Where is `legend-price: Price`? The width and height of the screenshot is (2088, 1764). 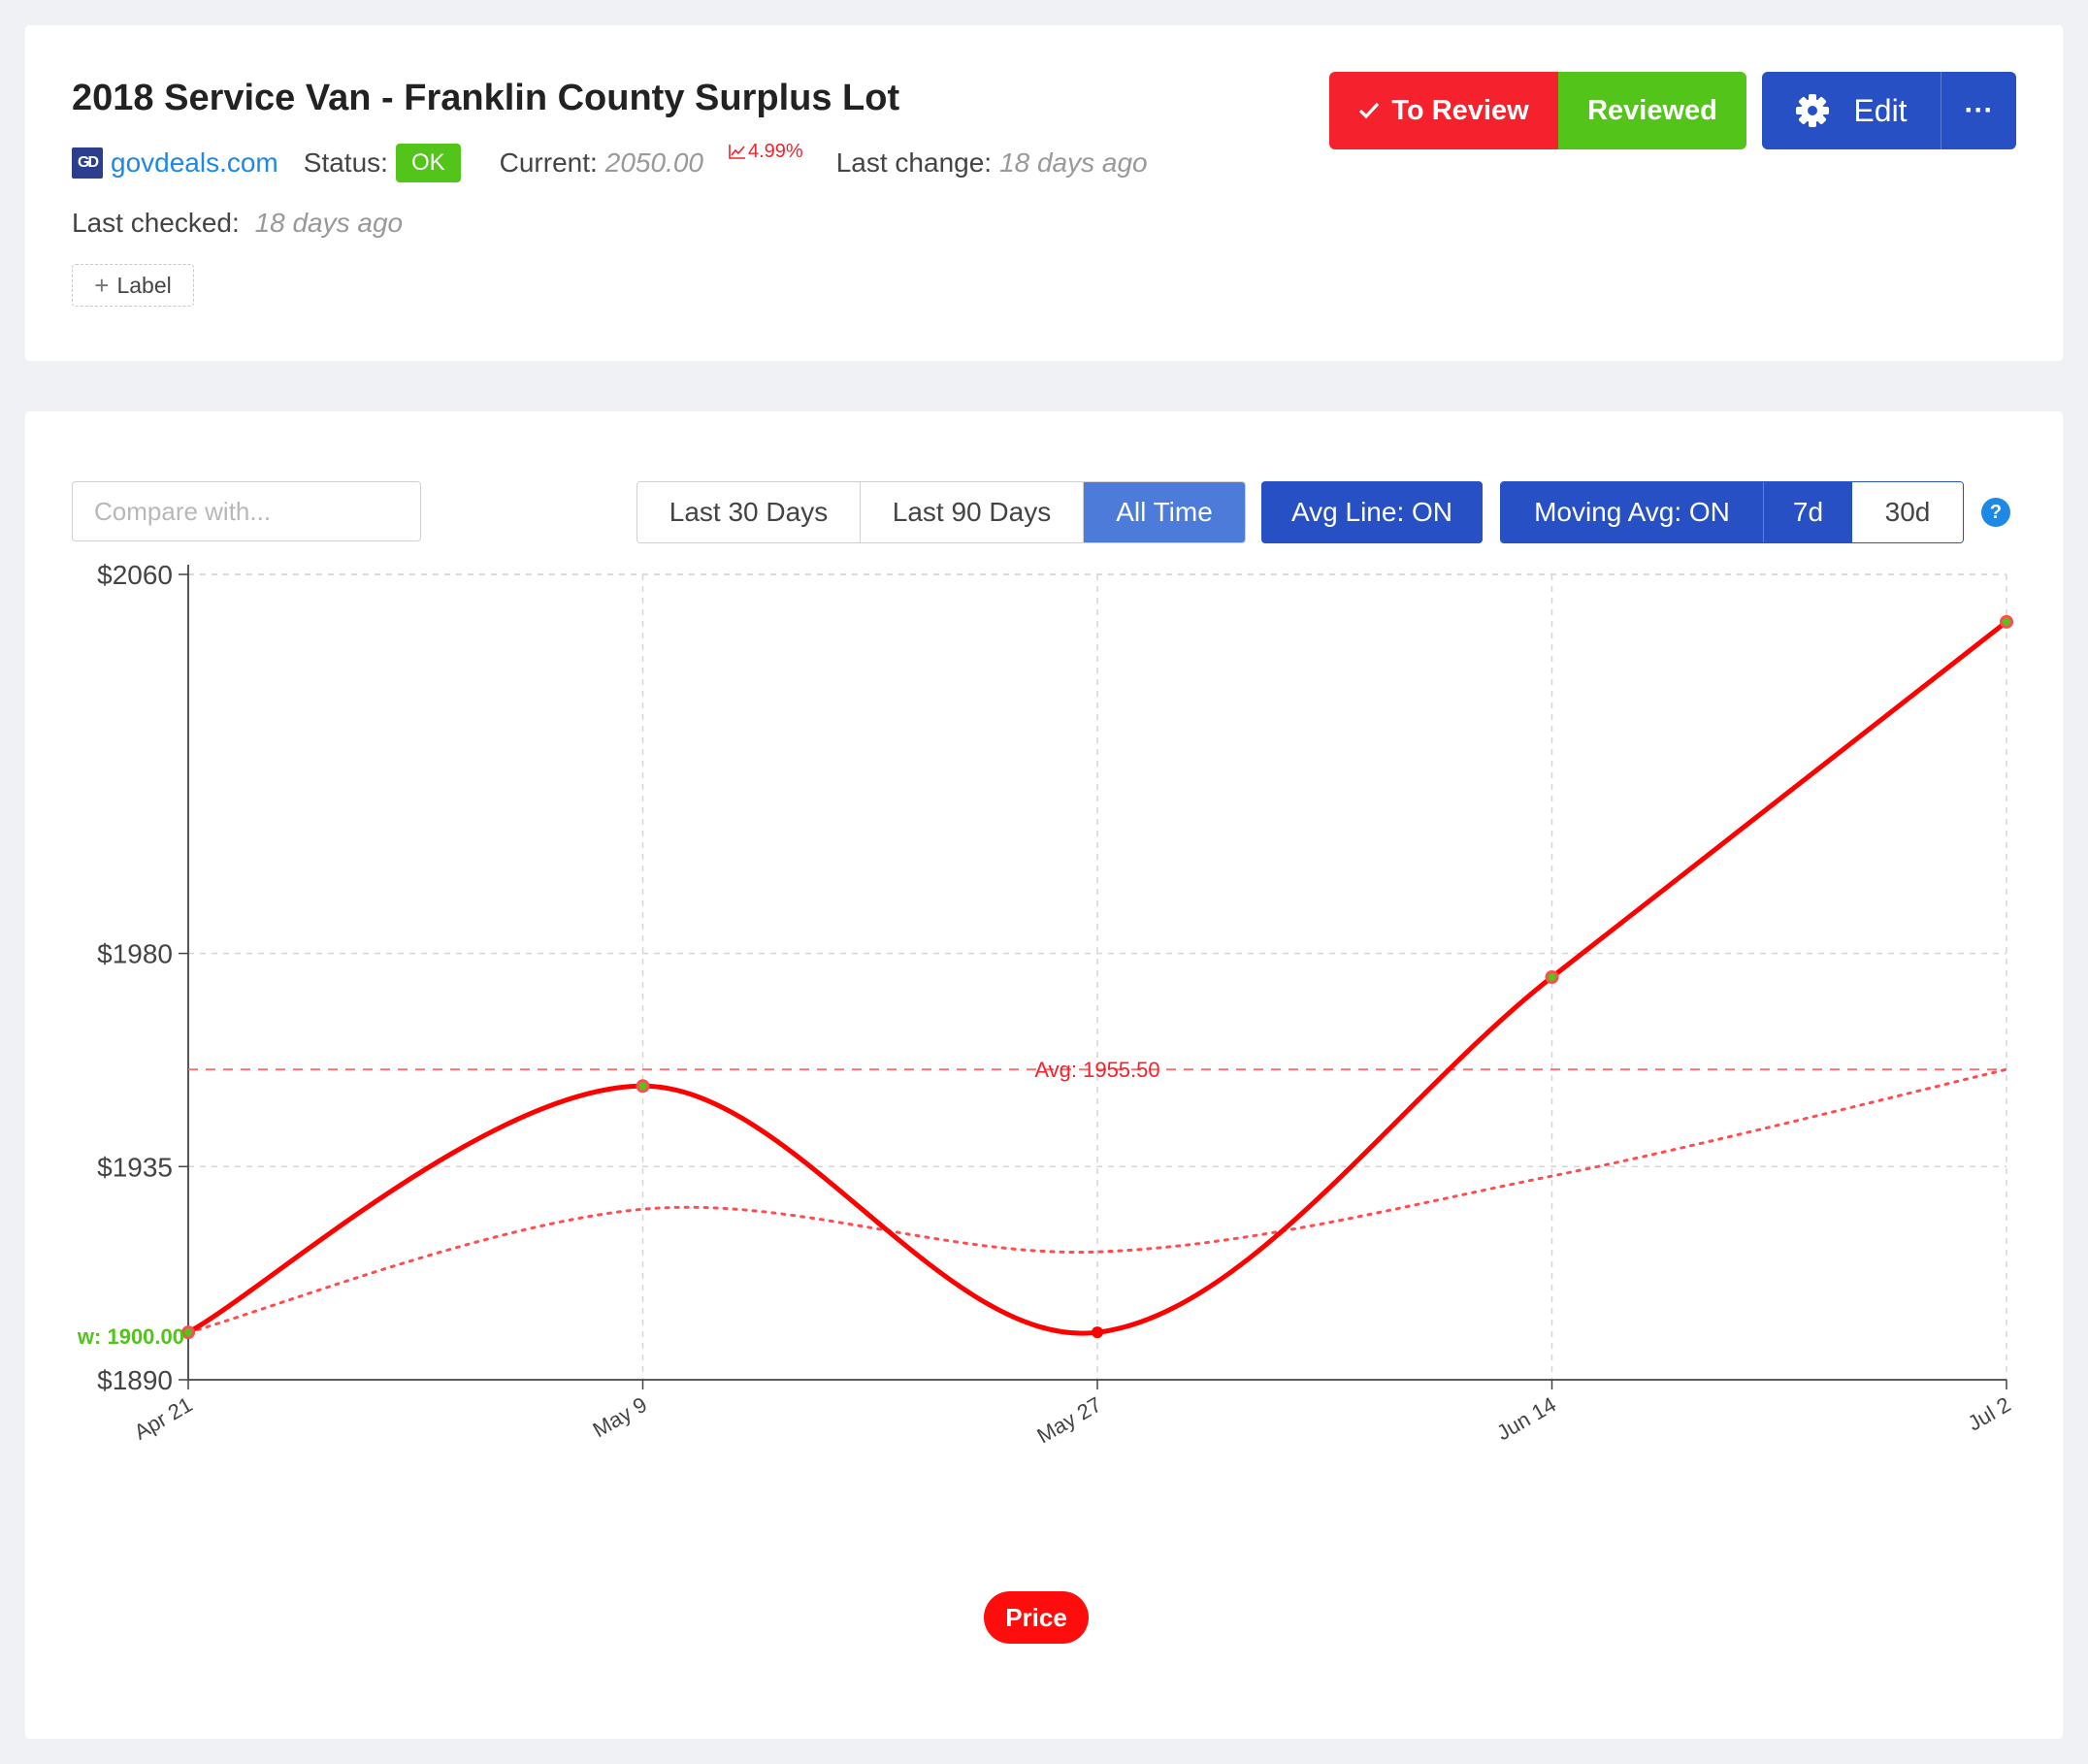 legend-price: Price is located at coordinates (1036, 1617).